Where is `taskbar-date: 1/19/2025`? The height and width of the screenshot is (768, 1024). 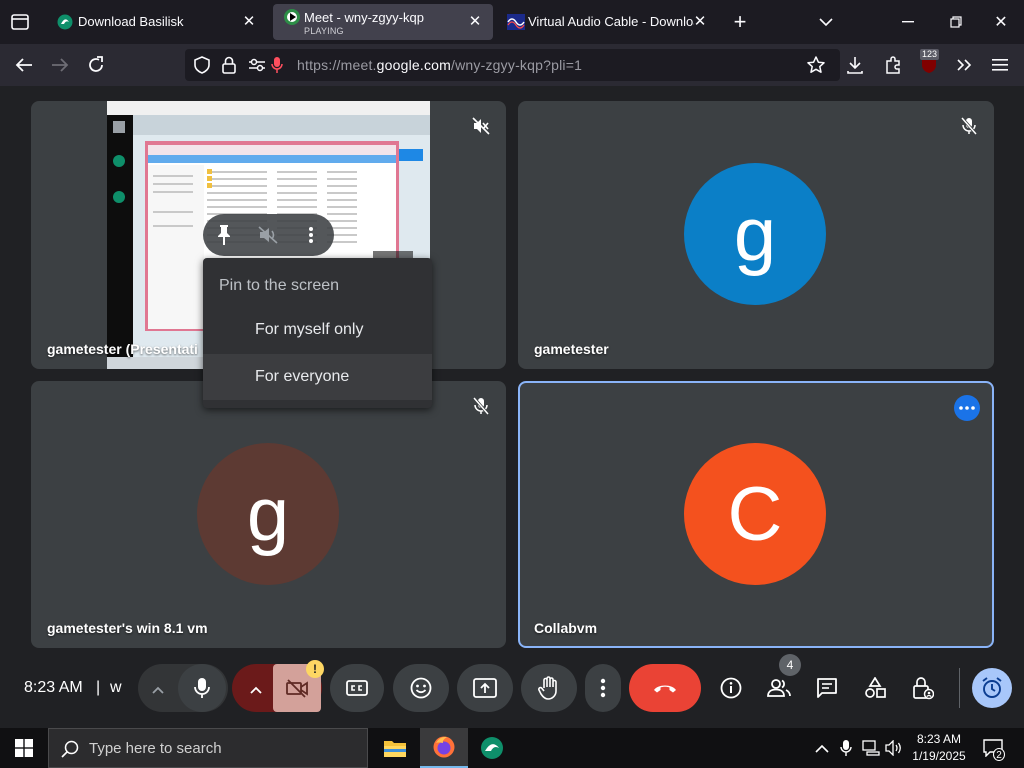 taskbar-date: 1/19/2025 is located at coordinates (939, 756).